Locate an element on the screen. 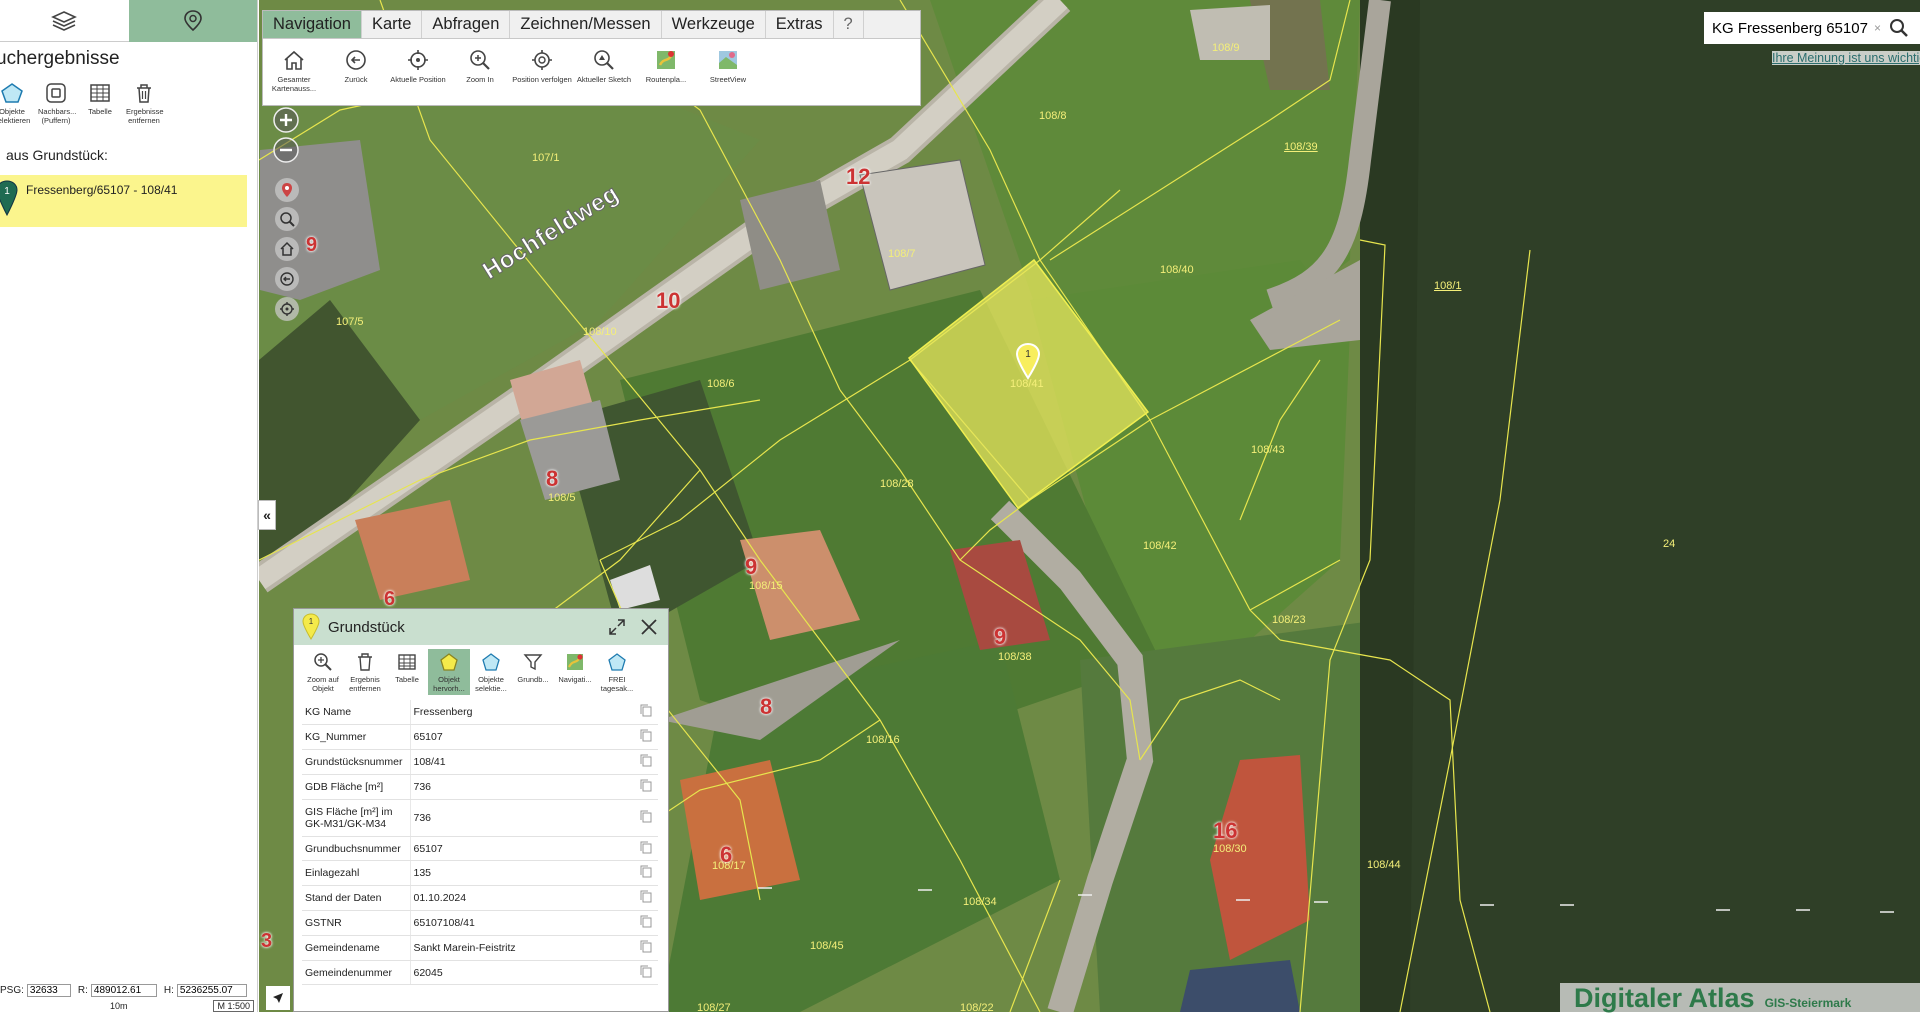 Image resolution: width=1920 pixels, height=1014 pixels. feedback-link: Ihre Meinung ist uns wichtig is located at coordinates (1846, 58).